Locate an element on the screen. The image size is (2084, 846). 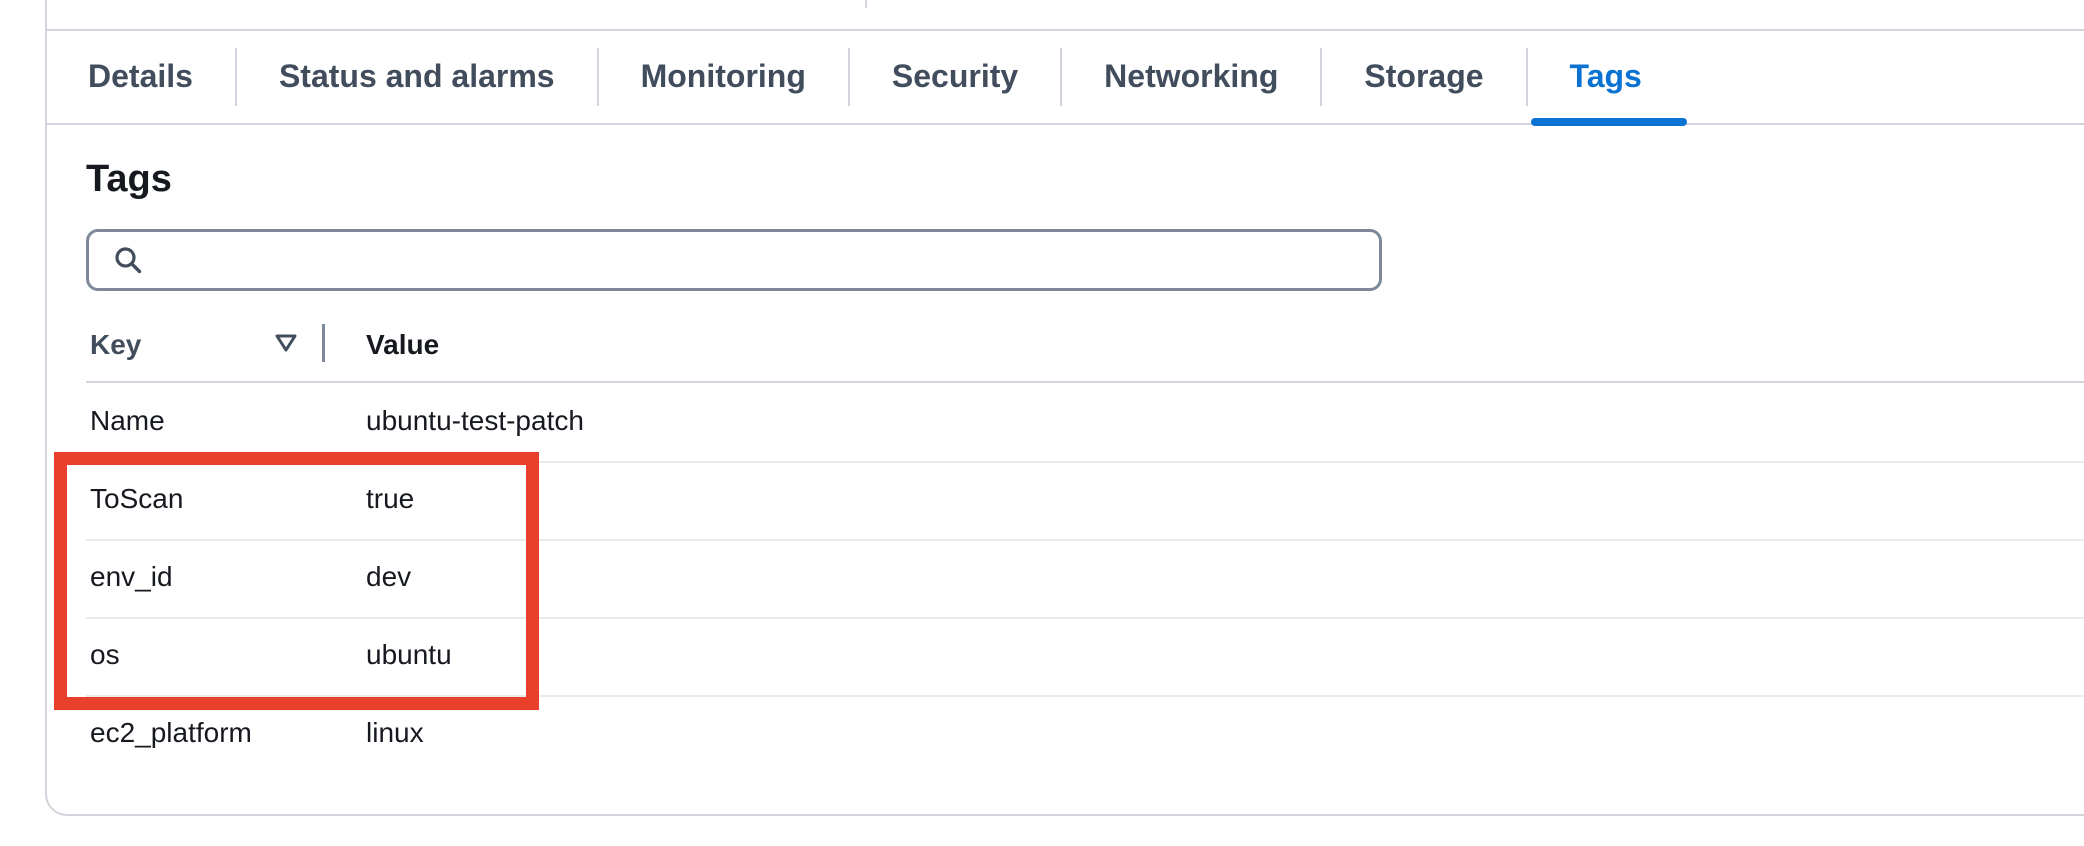
top-divider is located at coordinates (866, 4).